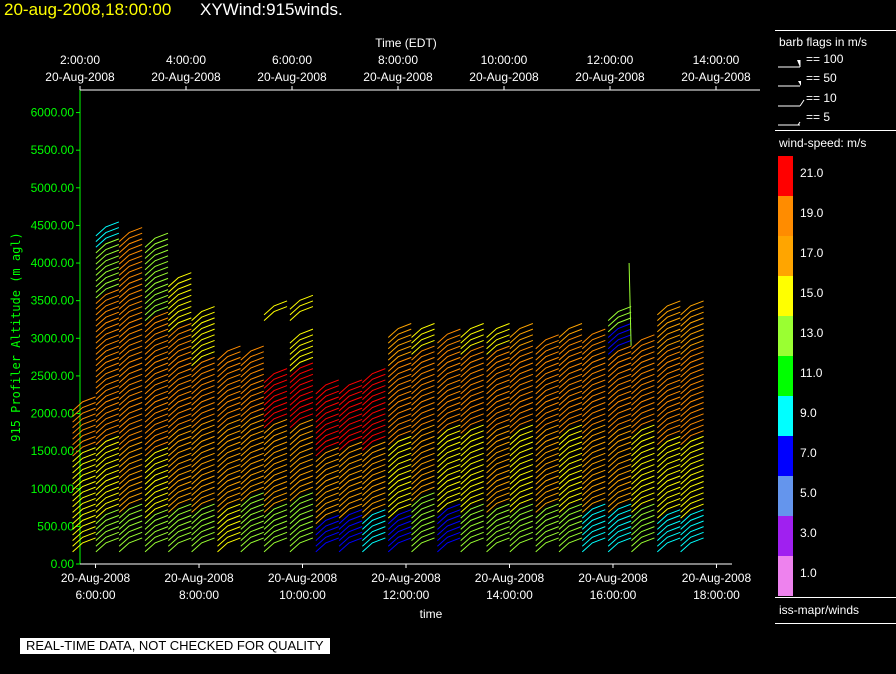 This screenshot has width=896, height=674. Describe the element at coordinates (53, 376) in the screenshot. I see `y-tick-label: 2500.00` at that location.